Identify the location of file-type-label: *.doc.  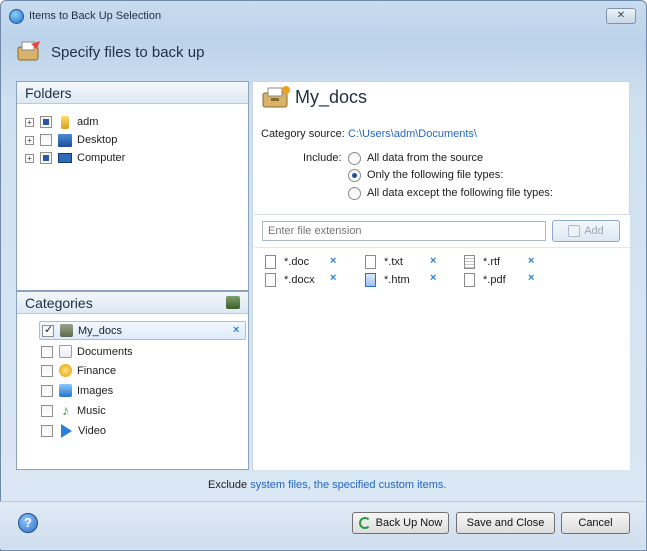
(297, 262).